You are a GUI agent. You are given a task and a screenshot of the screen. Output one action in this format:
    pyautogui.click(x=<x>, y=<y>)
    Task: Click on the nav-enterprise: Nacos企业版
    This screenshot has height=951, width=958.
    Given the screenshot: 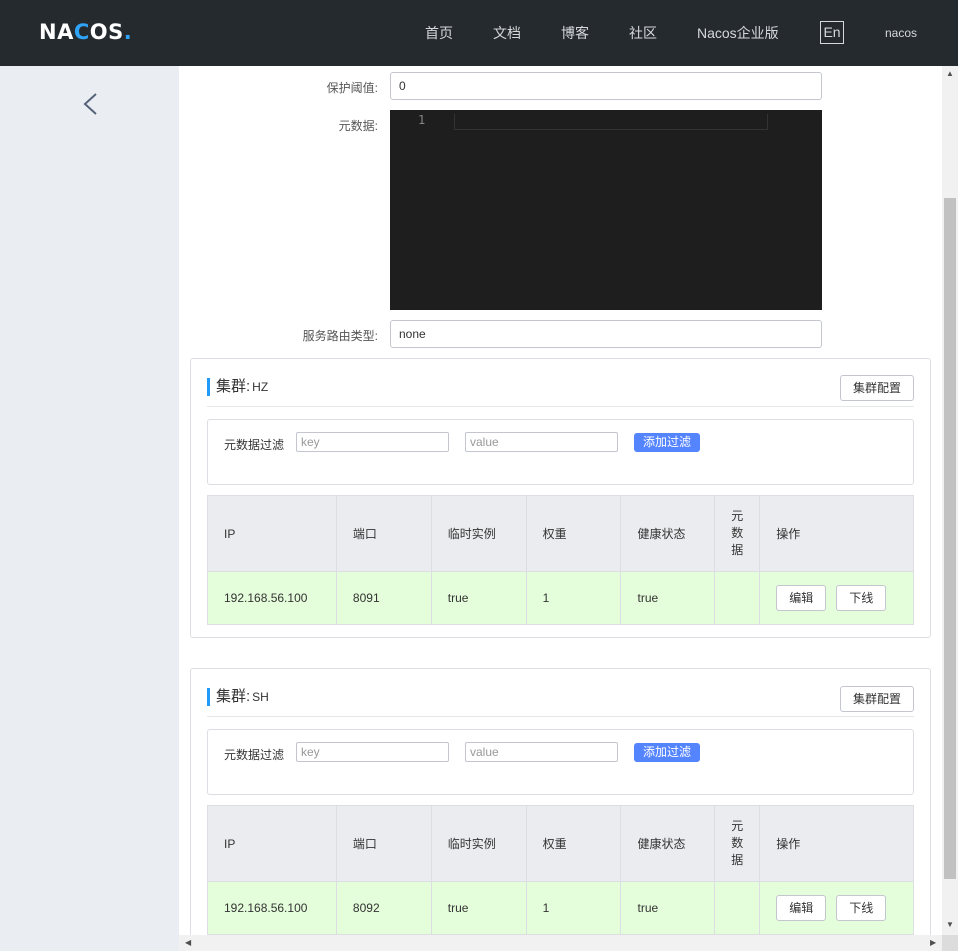 What is the action you would take?
    pyautogui.click(x=738, y=33)
    